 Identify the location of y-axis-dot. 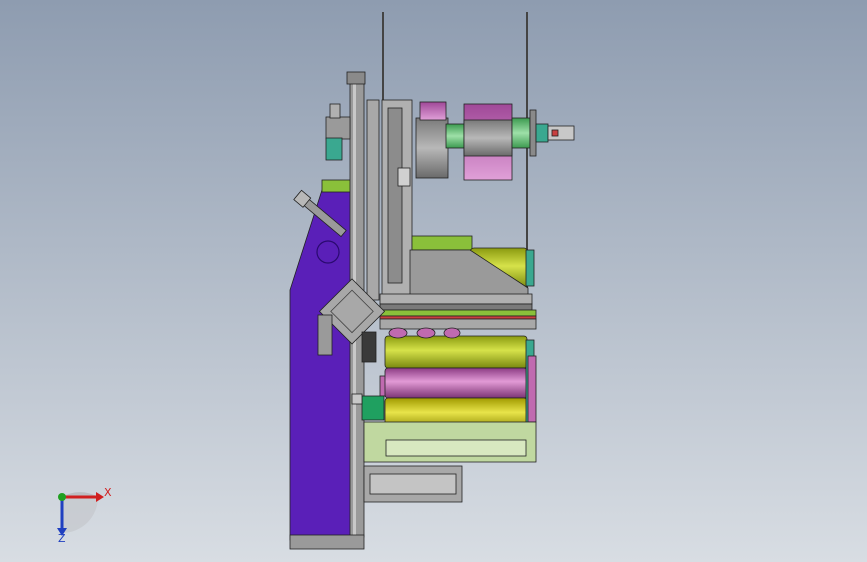
(62, 497).